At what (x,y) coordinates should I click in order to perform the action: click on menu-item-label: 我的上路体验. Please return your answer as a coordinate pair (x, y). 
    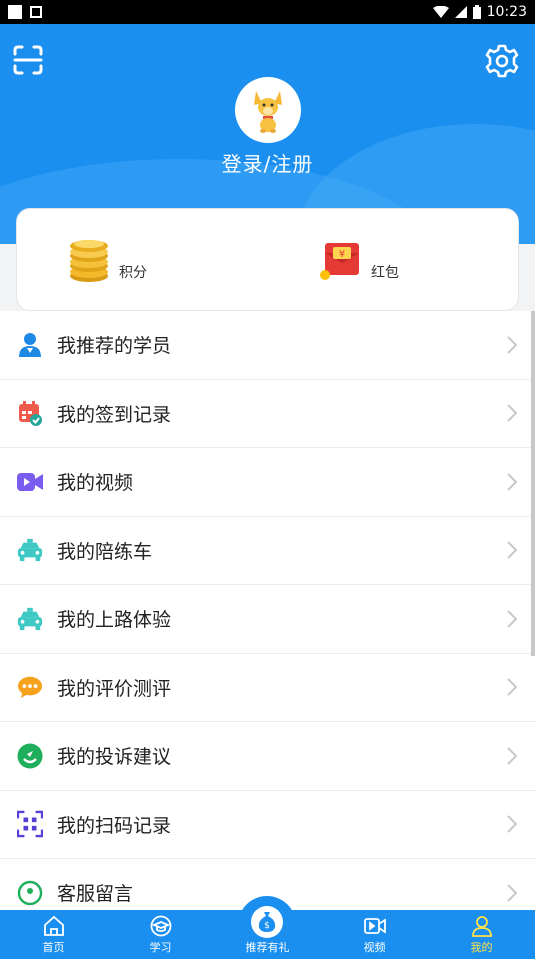
    Looking at the image, I should click on (114, 620).